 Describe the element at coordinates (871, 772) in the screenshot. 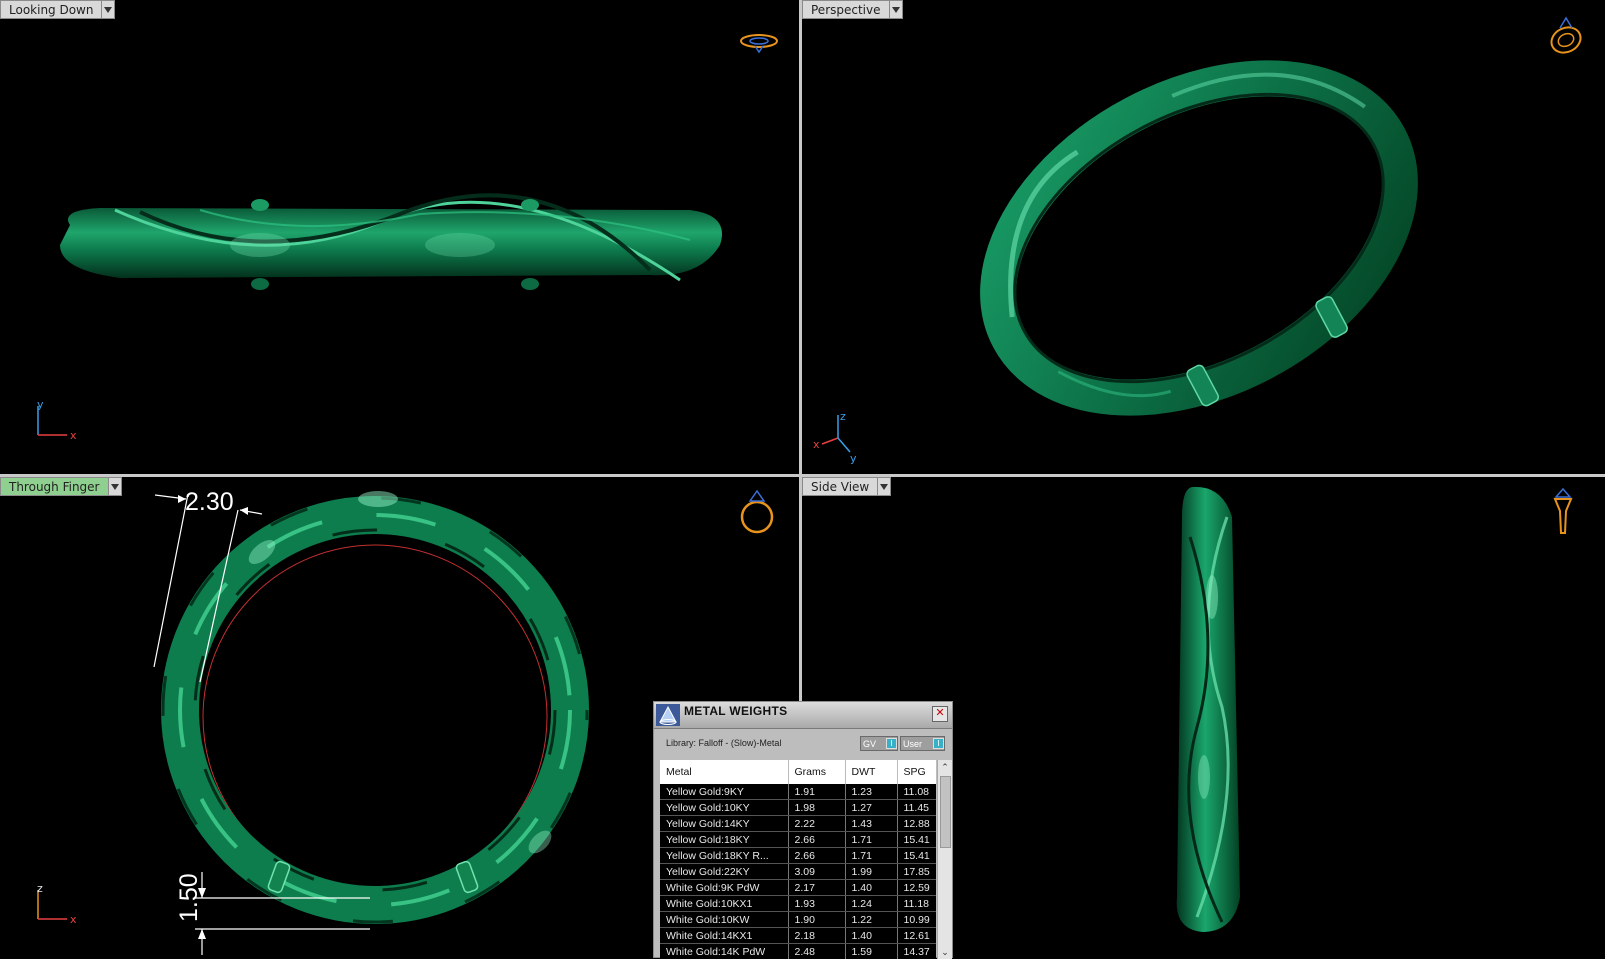

I see `column-header-dwt: DWT` at that location.